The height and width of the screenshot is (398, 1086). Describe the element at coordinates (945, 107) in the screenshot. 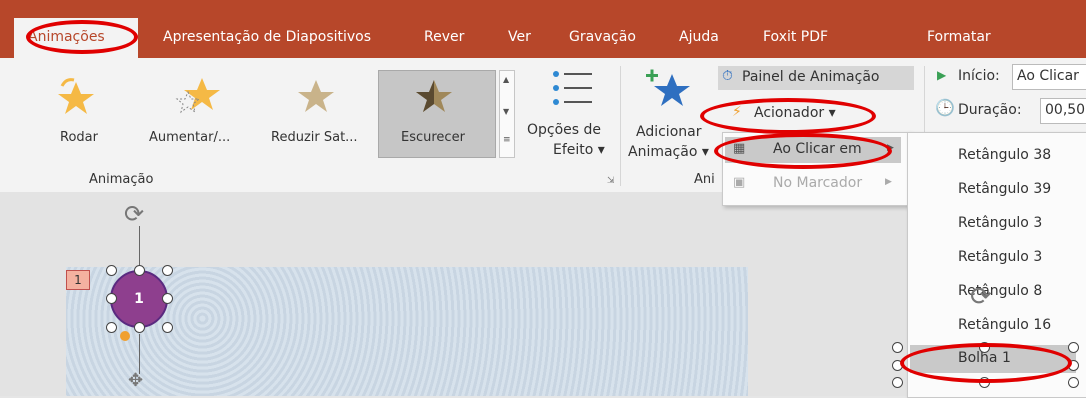

I see `duration-clock-icon: 🕒` at that location.